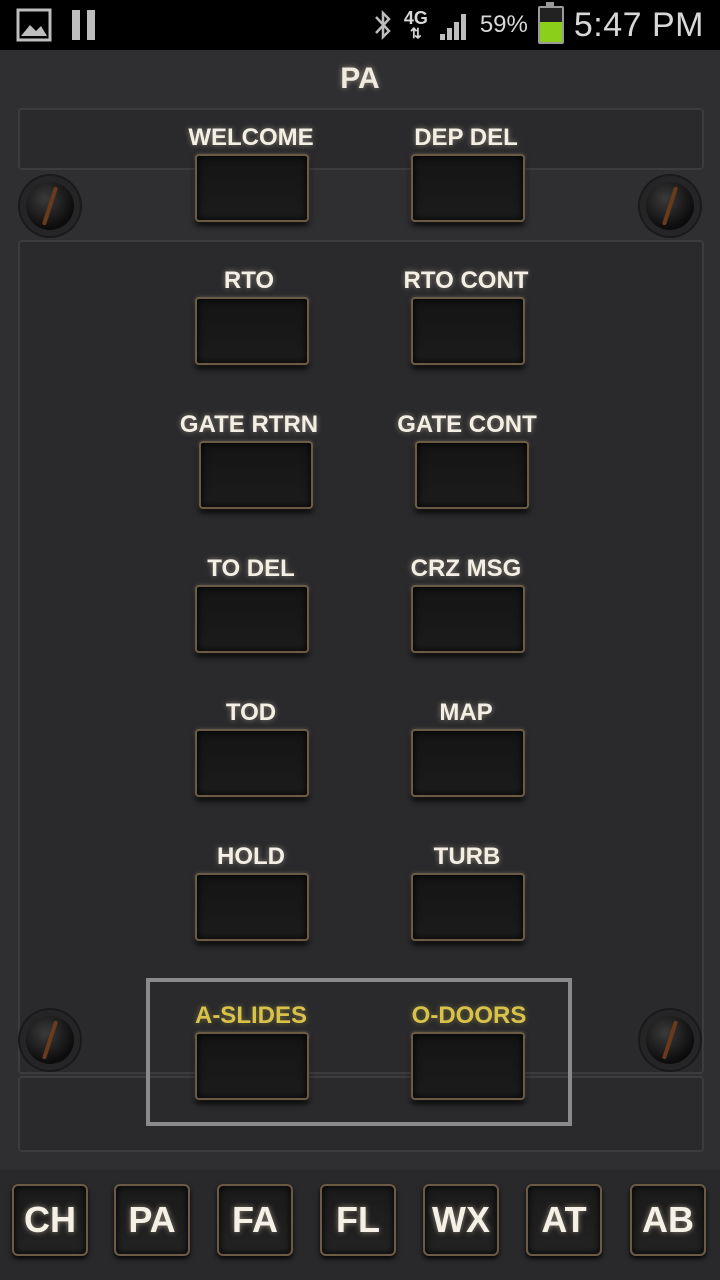  What do you see at coordinates (249, 280) in the screenshot?
I see `rto-label: RTO` at bounding box center [249, 280].